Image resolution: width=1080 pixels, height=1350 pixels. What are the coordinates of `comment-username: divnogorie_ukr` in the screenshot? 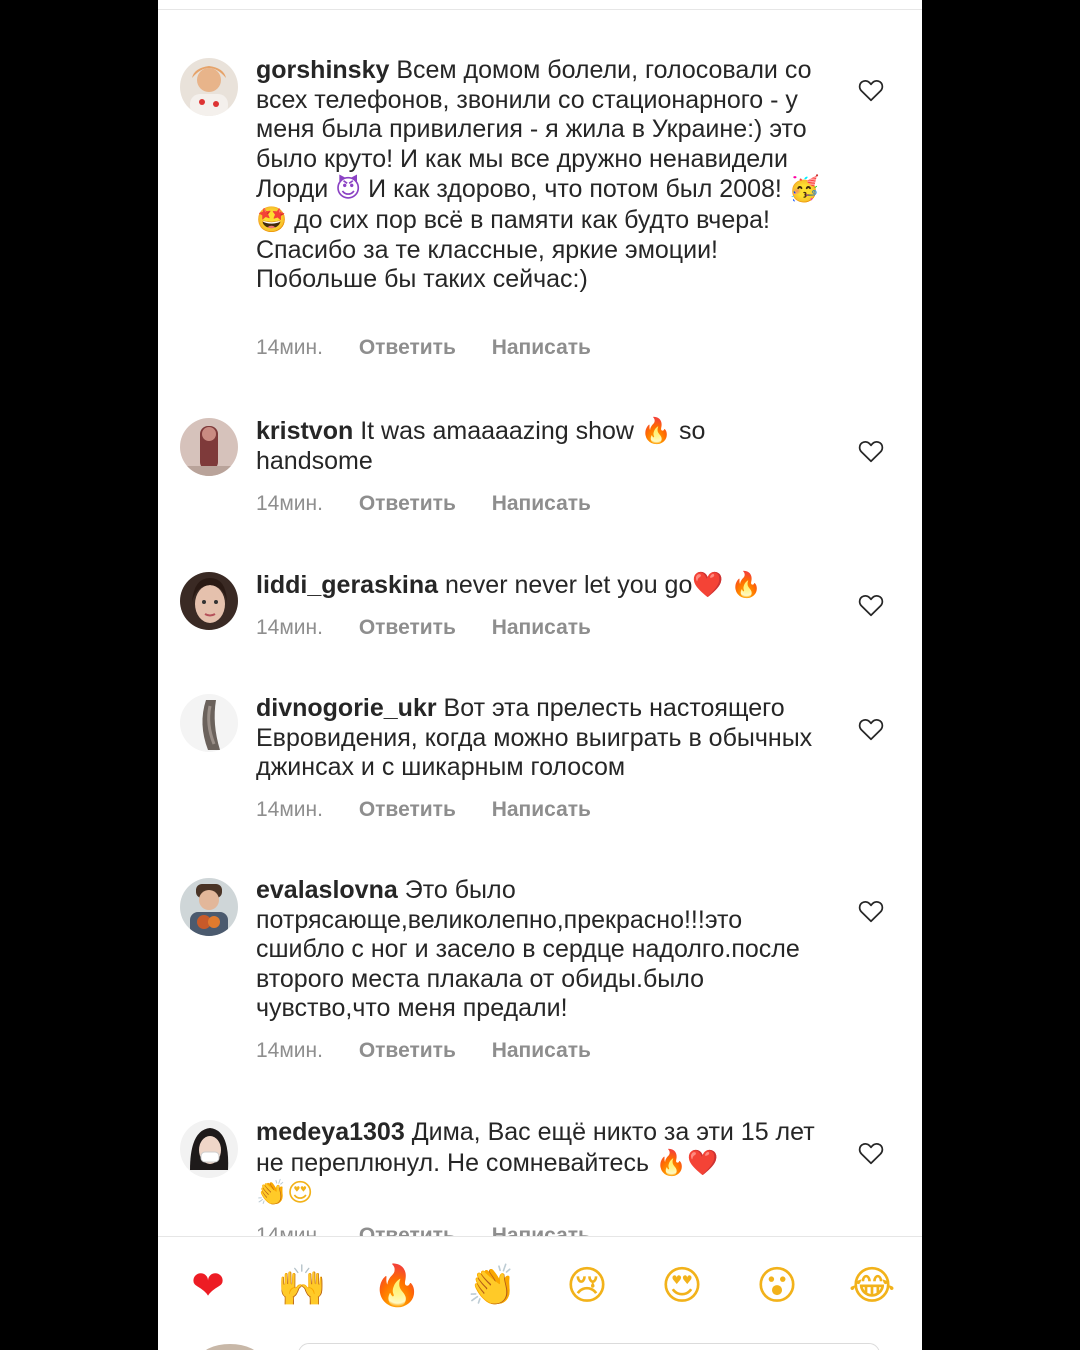 It's located at (346, 708).